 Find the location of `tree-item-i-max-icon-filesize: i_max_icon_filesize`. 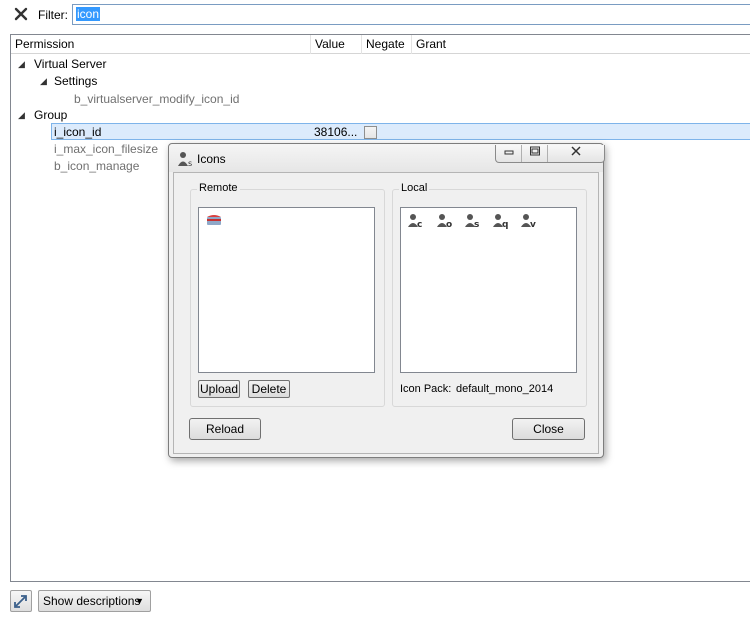

tree-item-i-max-icon-filesize: i_max_icon_filesize is located at coordinates (106, 149).